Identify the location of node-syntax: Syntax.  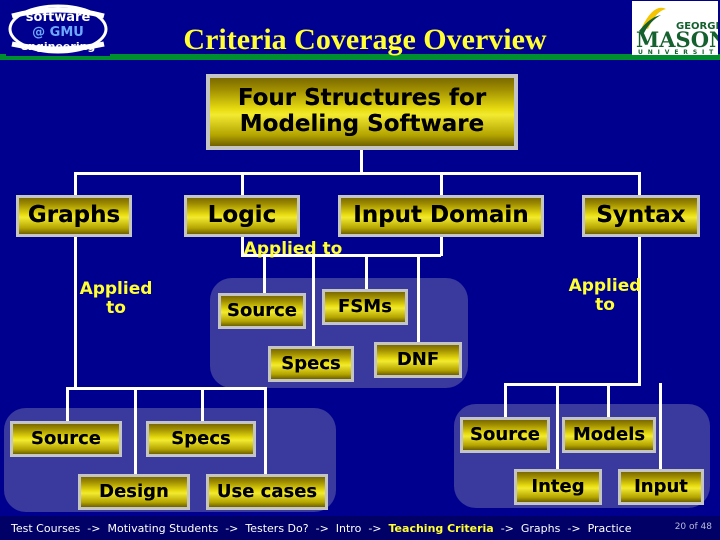
(641, 216).